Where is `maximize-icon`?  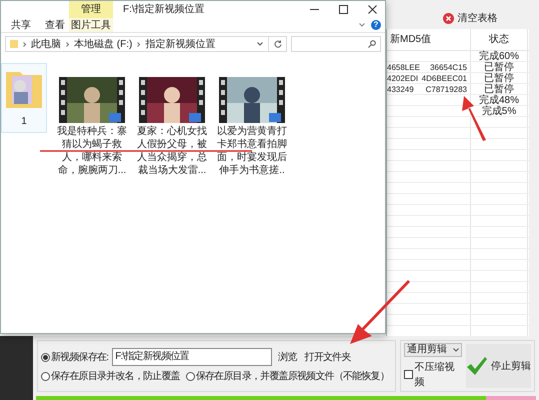 maximize-icon is located at coordinates (343, 9).